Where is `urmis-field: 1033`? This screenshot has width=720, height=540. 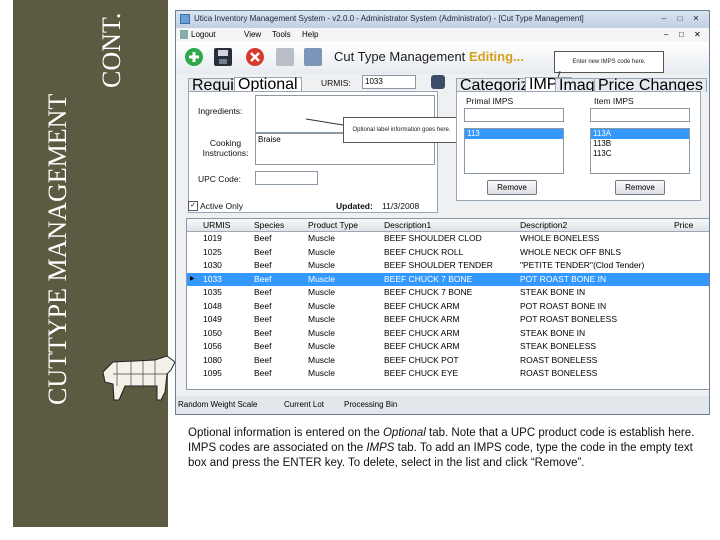
urmis-field: 1033 is located at coordinates (389, 82).